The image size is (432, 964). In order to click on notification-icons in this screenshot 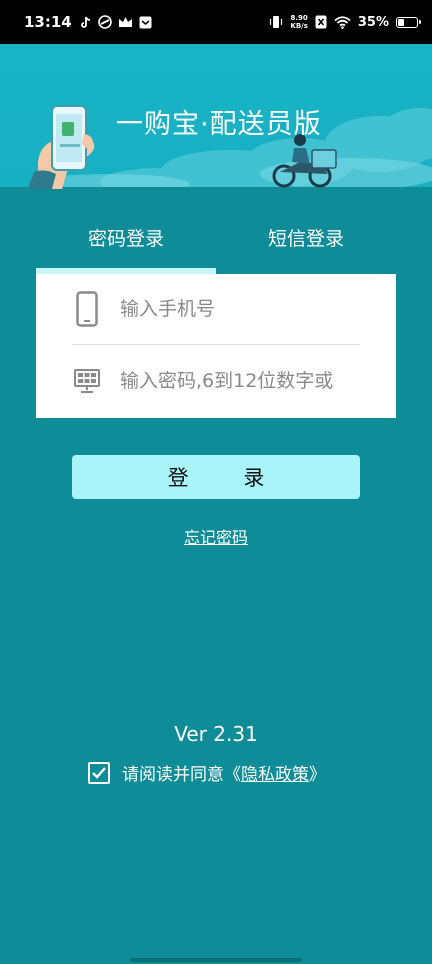, I will do `click(116, 22)`.